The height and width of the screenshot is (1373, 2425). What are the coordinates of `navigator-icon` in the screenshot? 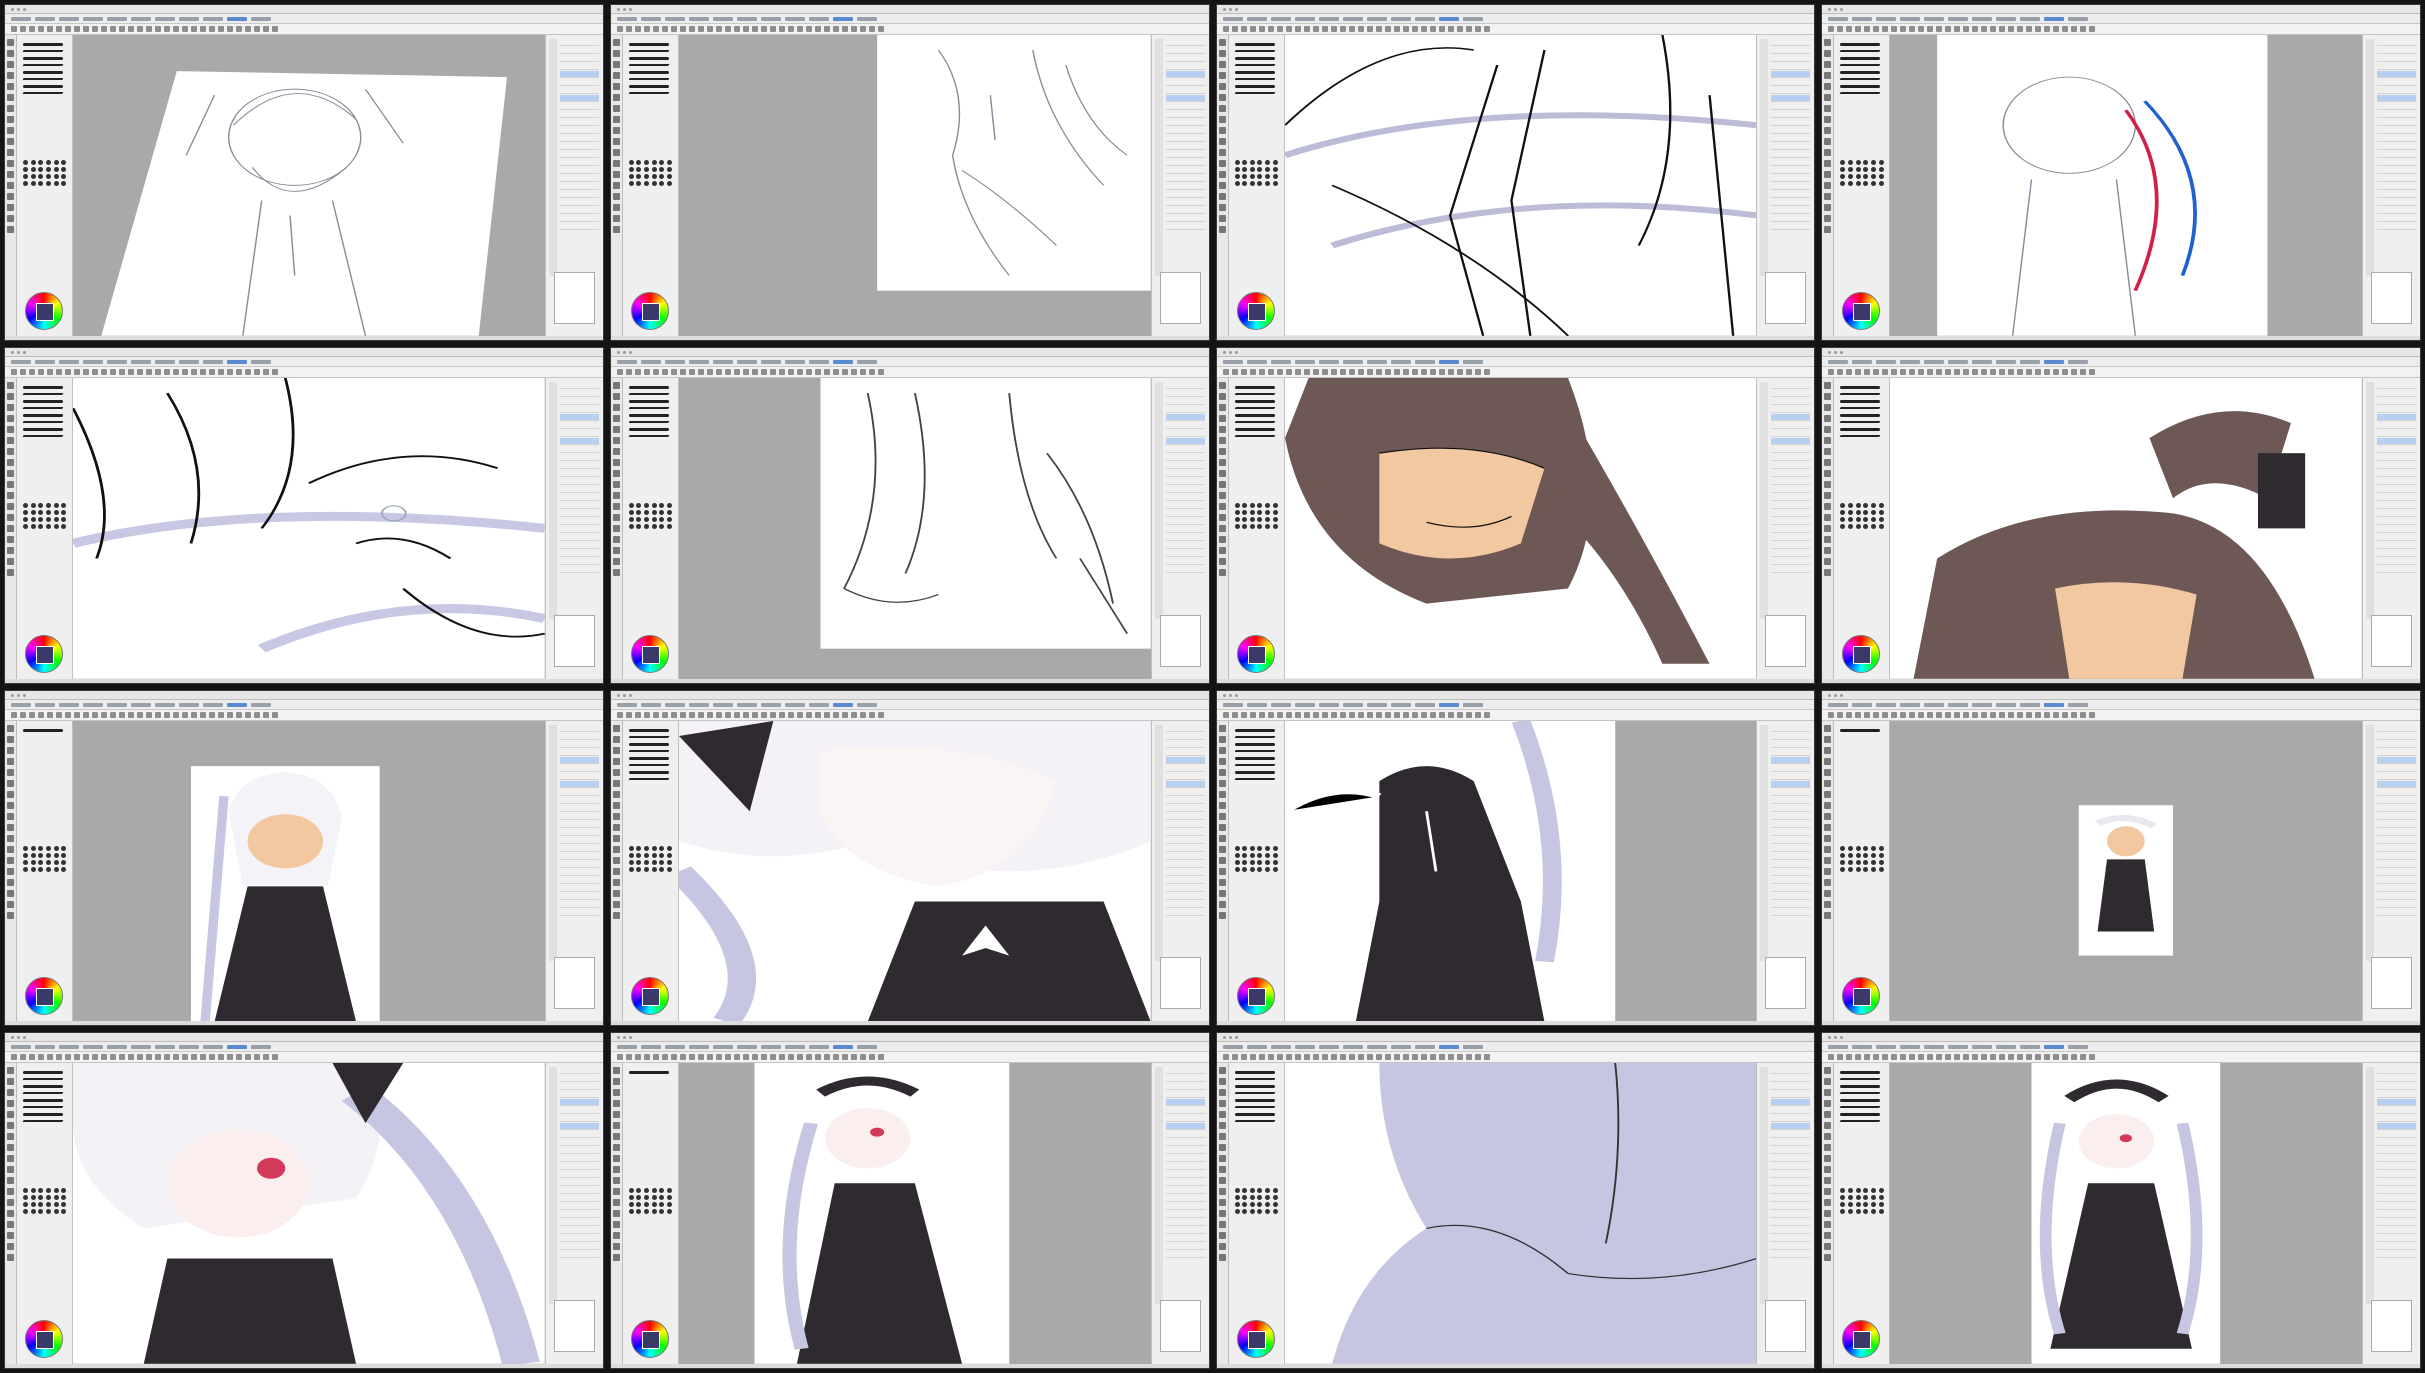 It's located at (1180, 1326).